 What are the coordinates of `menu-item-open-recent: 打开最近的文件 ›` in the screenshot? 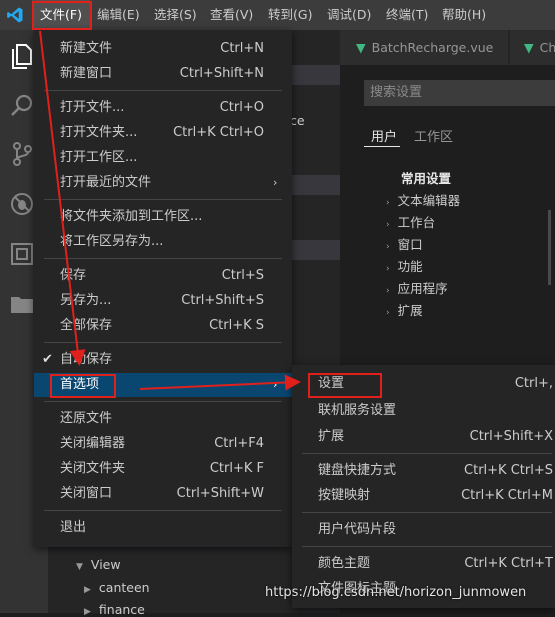 It's located at (163, 183).